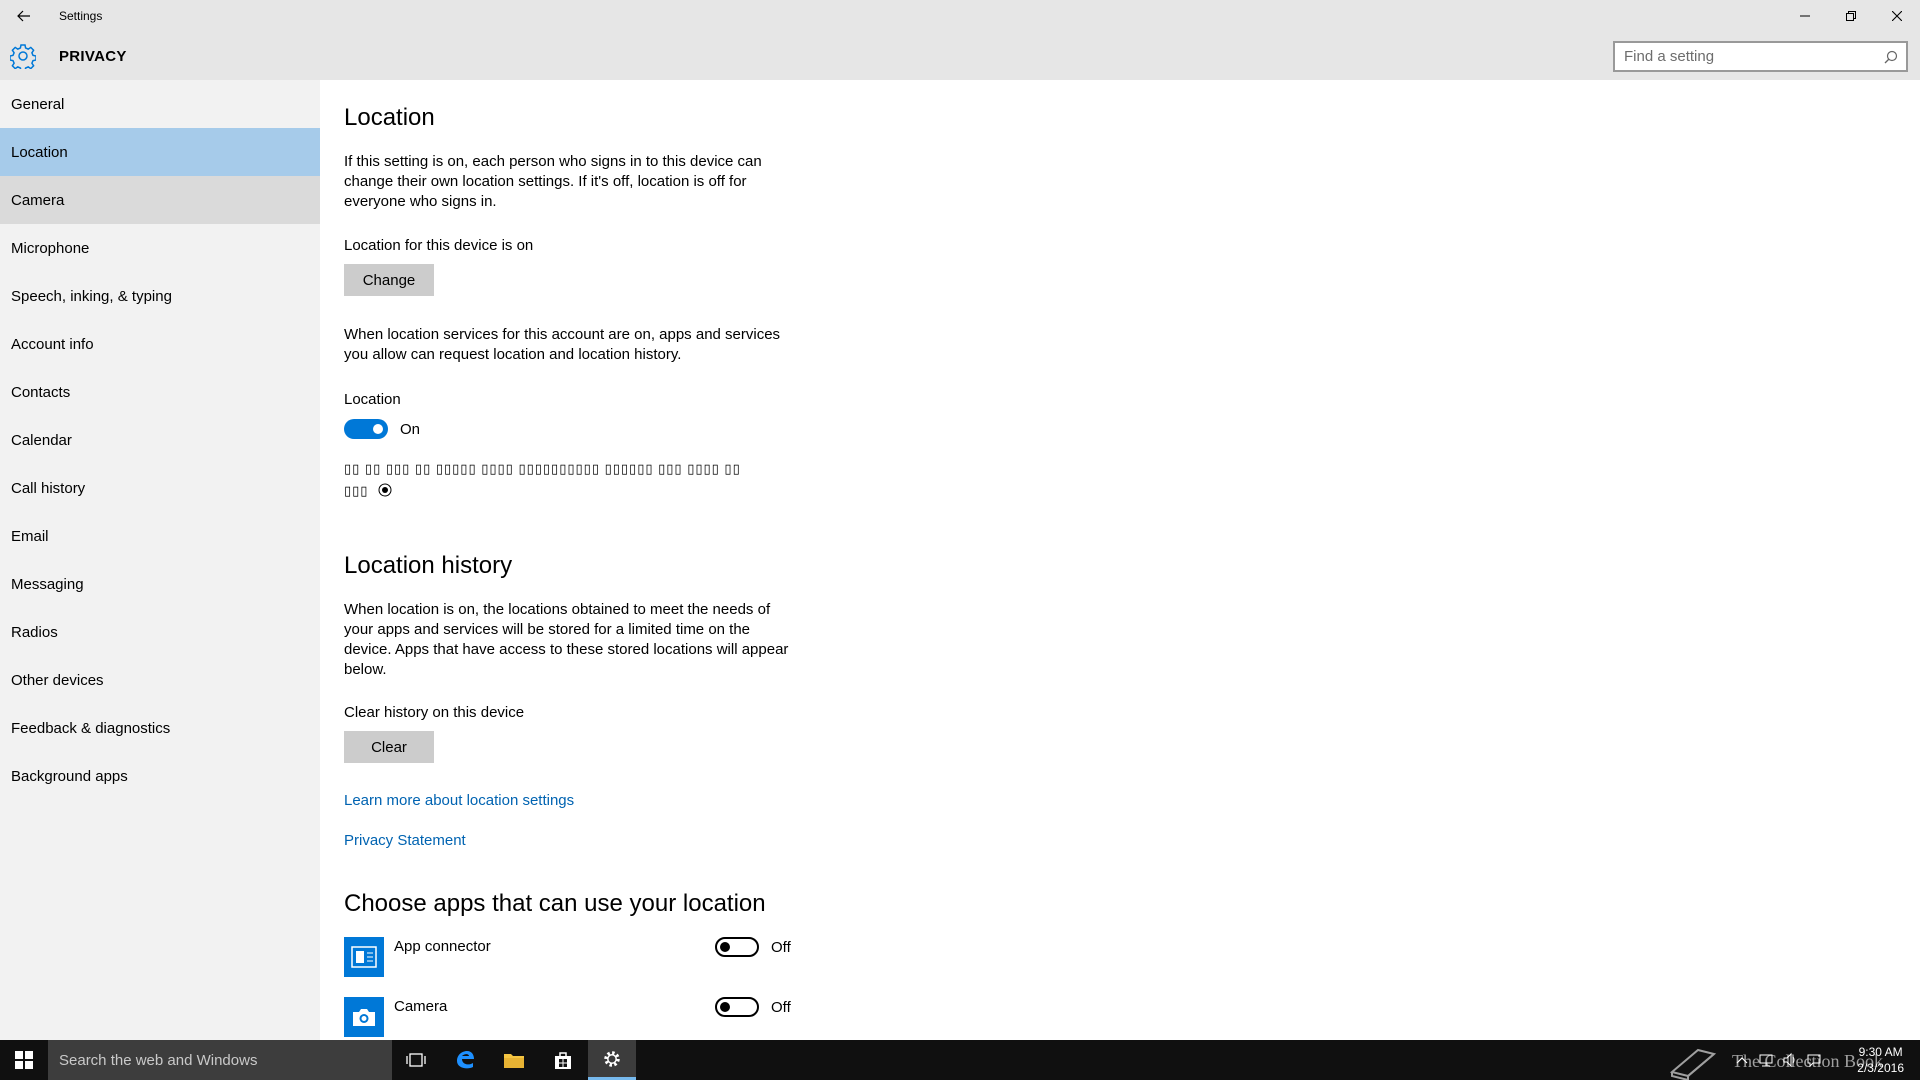  I want to click on restore-icon, so click(1851, 16).